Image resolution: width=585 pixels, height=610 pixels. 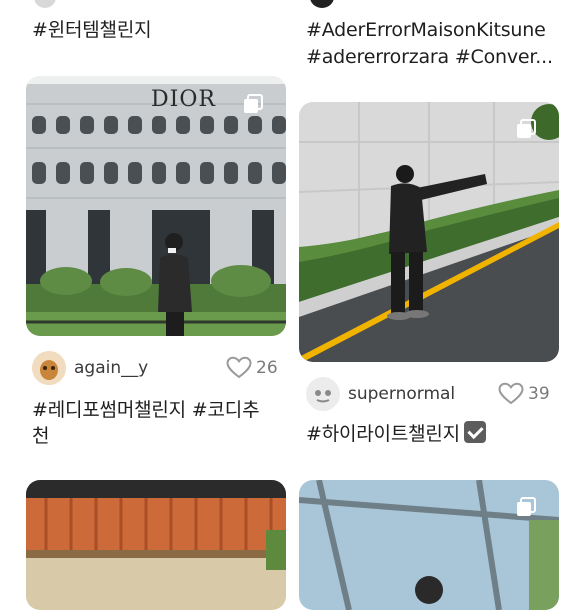 What do you see at coordinates (426, 30) in the screenshot?
I see `top-right-caption-line1: #AderErrorMaisonKitsune` at bounding box center [426, 30].